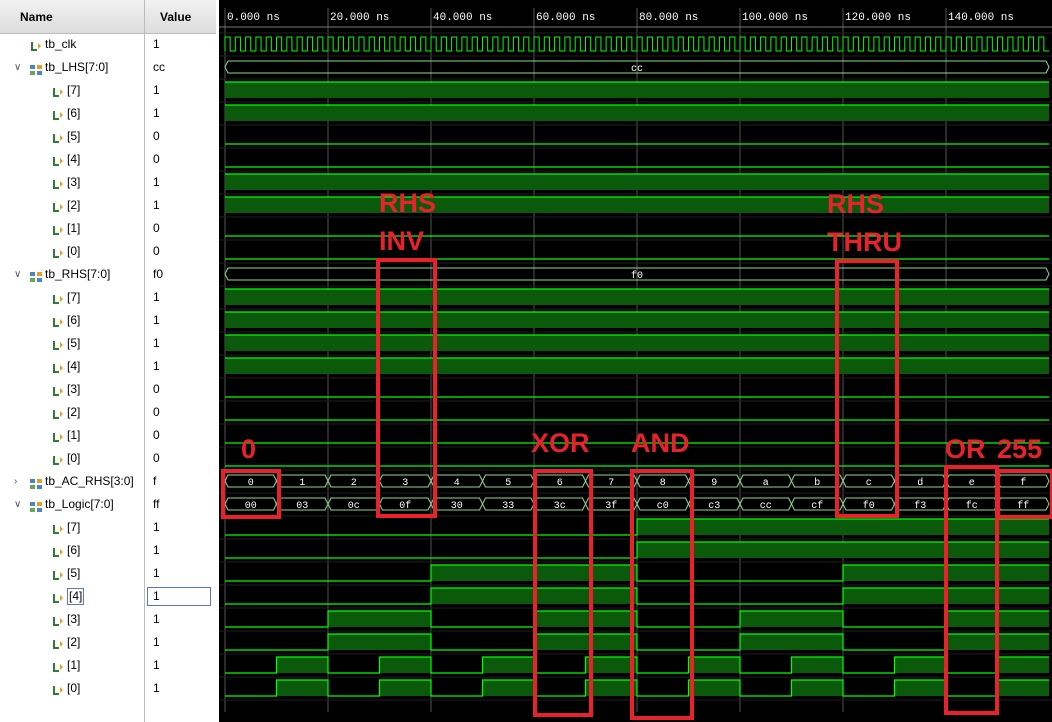 The image size is (1052, 722). I want to click on signal-name: tb_RHS[7:0], so click(78, 274).